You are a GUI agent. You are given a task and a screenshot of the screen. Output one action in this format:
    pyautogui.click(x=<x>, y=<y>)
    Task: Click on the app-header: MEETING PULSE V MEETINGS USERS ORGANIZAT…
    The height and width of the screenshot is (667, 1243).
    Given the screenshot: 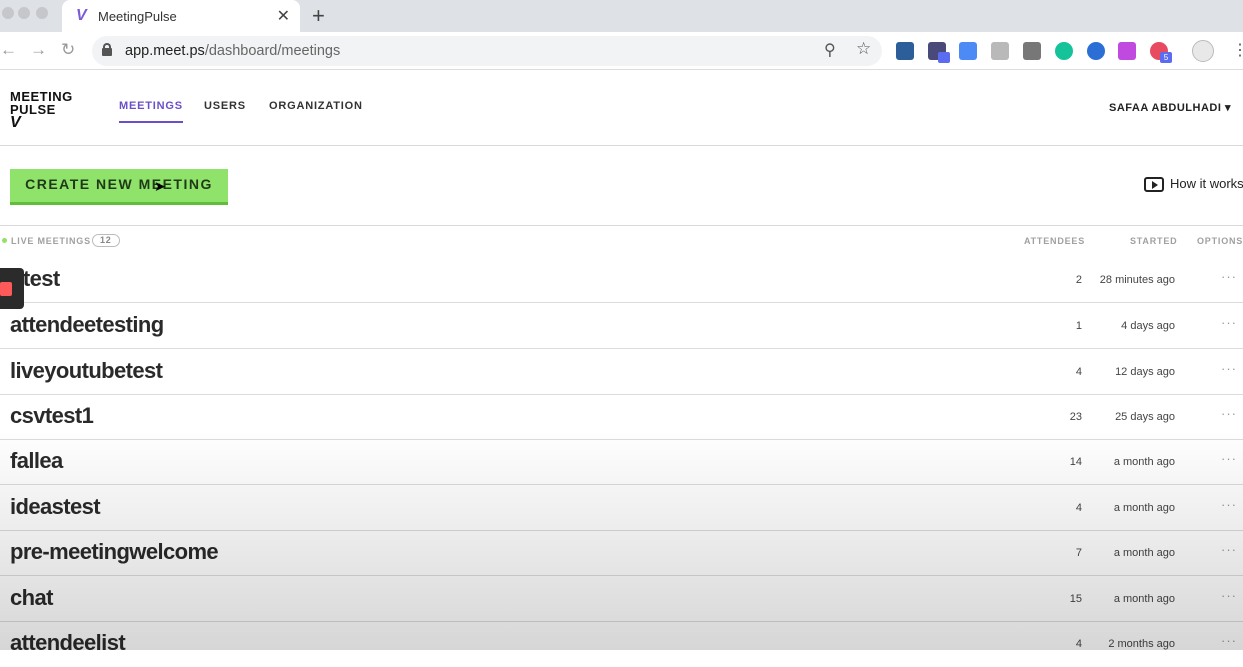 What is the action you would take?
    pyautogui.click(x=621, y=108)
    